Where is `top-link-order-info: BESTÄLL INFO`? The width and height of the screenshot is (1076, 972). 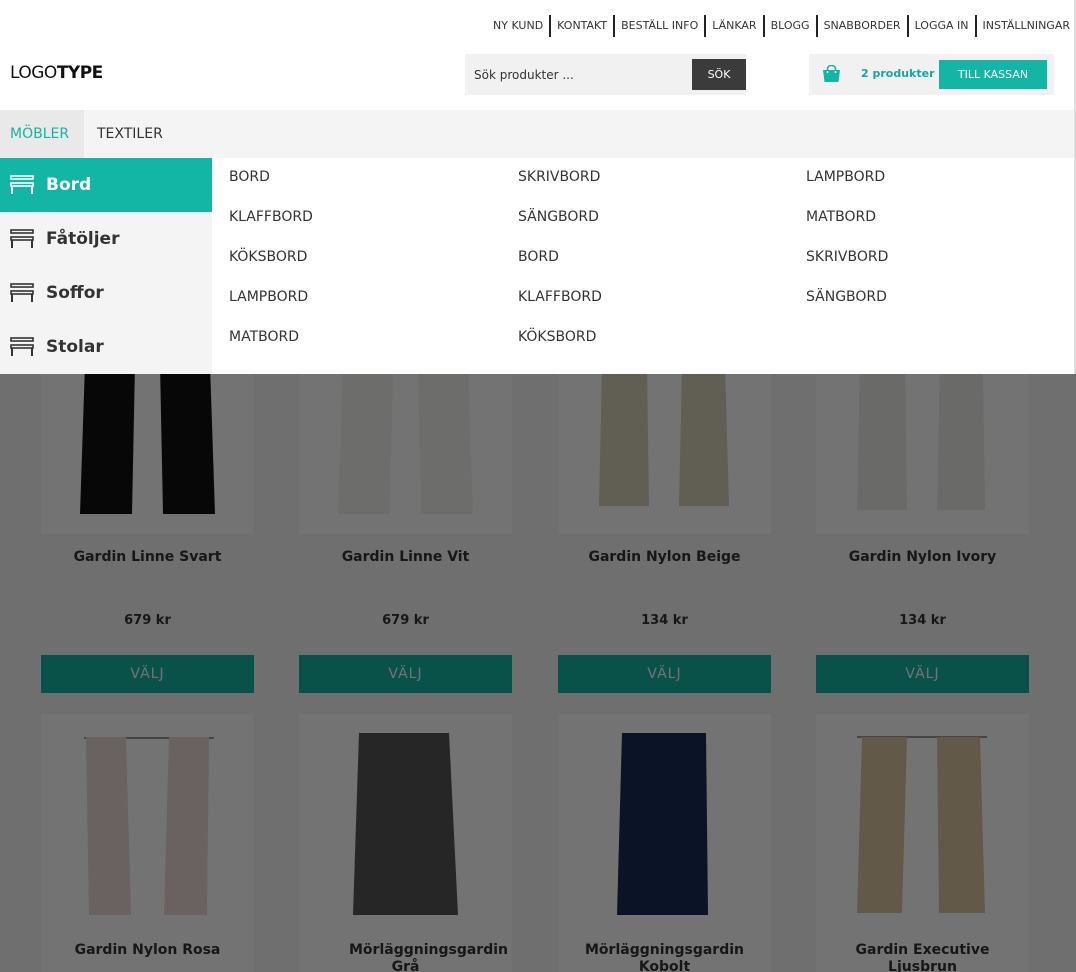 top-link-order-info: BESTÄLL INFO is located at coordinates (661, 26).